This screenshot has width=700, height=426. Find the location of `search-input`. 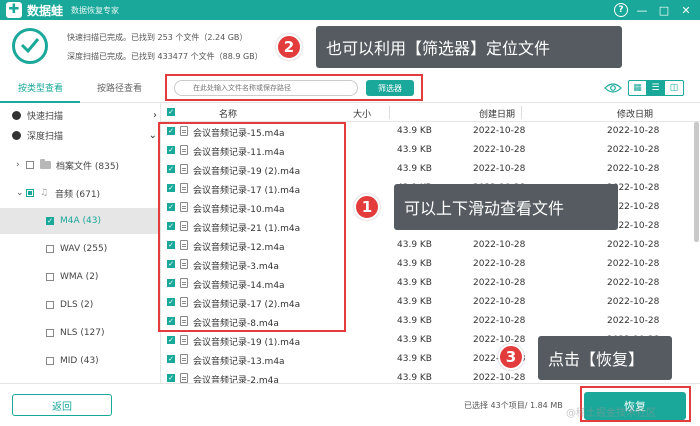

search-input is located at coordinates (266, 88).